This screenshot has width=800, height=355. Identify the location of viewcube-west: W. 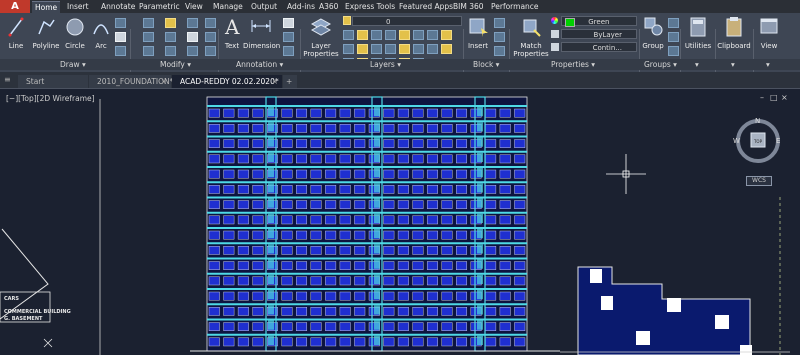
(736, 141).